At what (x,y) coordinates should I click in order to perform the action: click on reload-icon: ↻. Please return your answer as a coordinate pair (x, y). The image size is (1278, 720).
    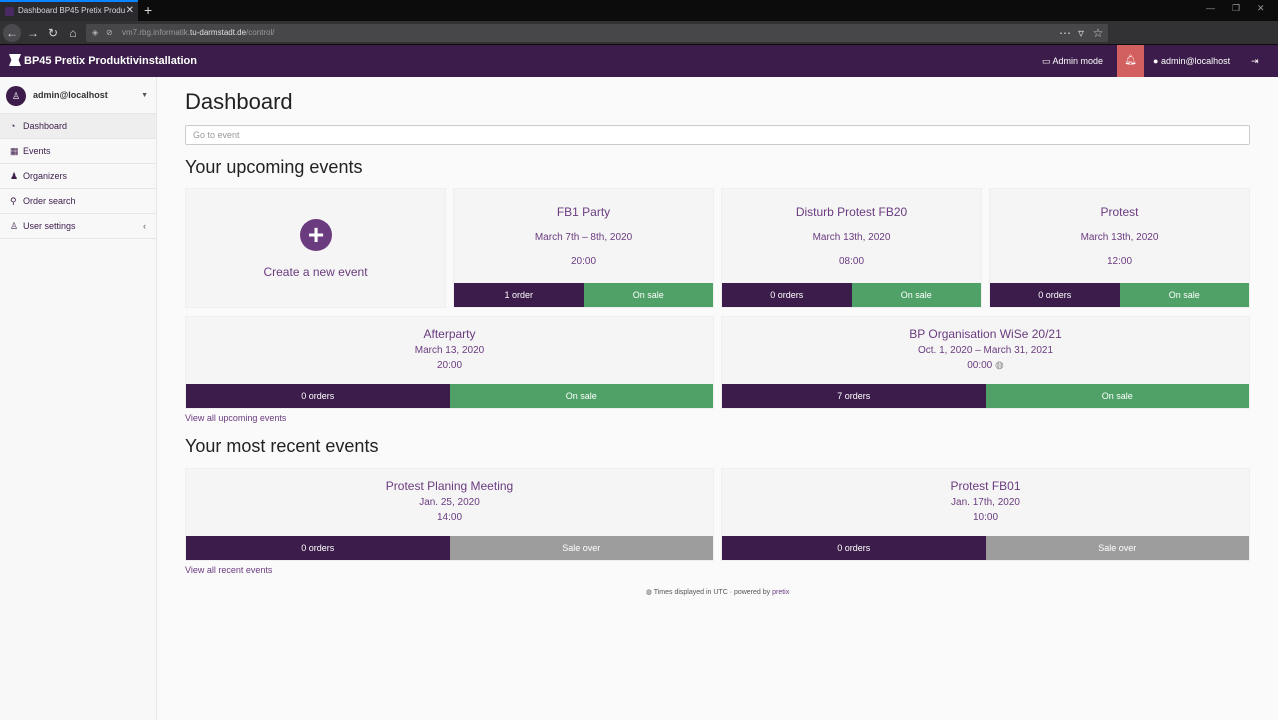
    Looking at the image, I should click on (53, 33).